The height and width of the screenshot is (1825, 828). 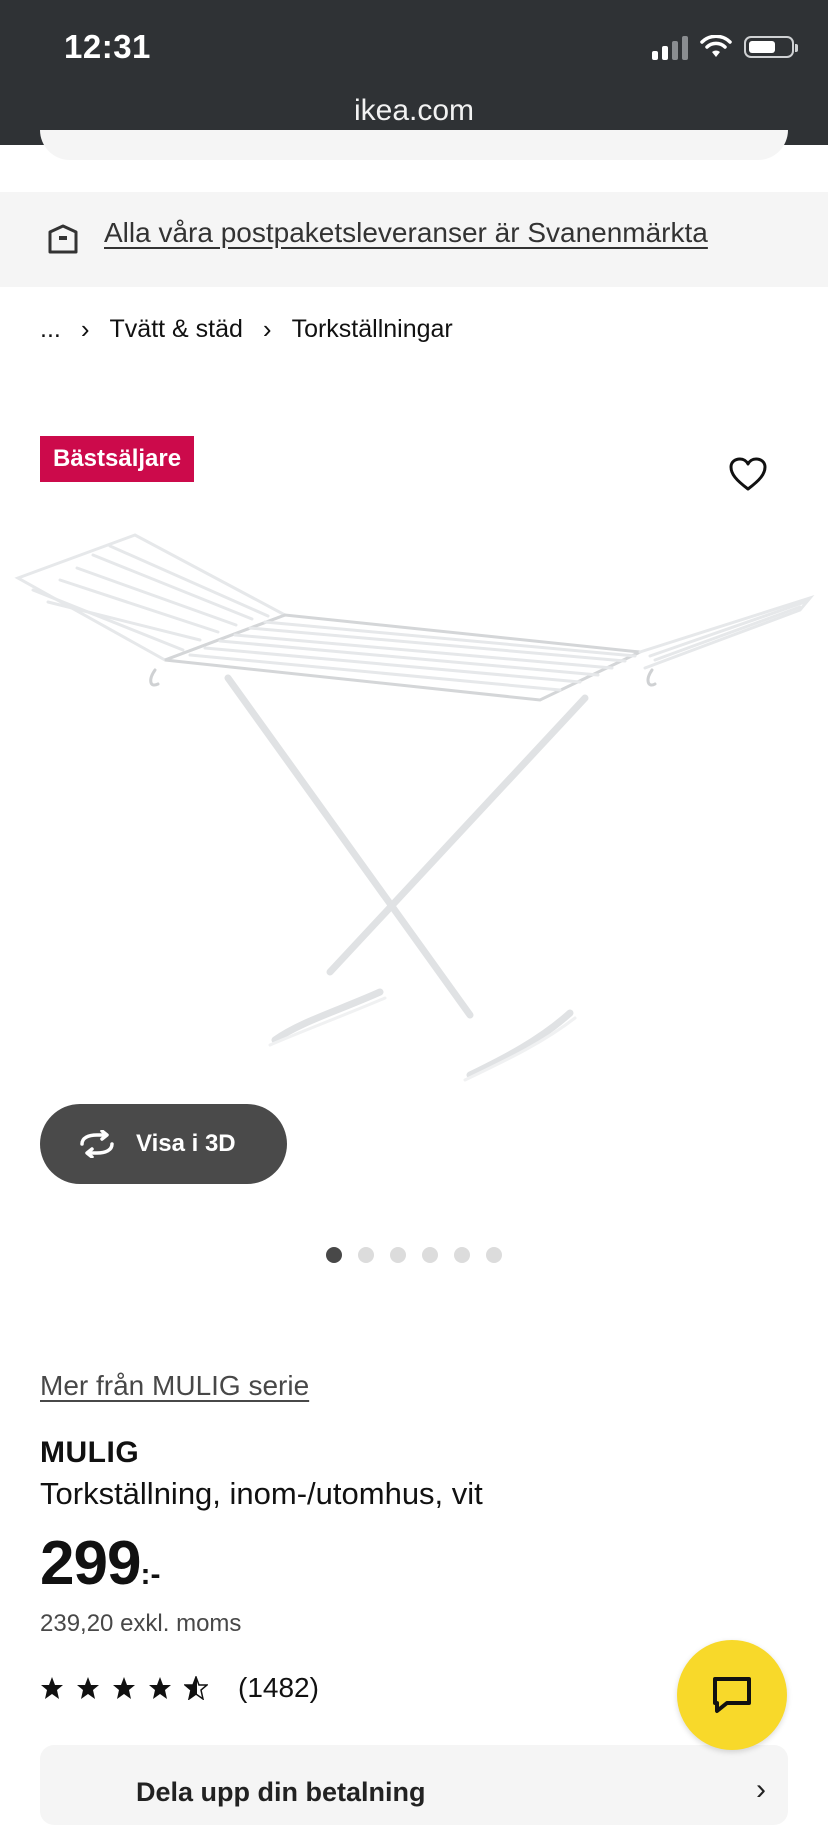 What do you see at coordinates (90, 1452) in the screenshot?
I see `product-name: MULIG` at bounding box center [90, 1452].